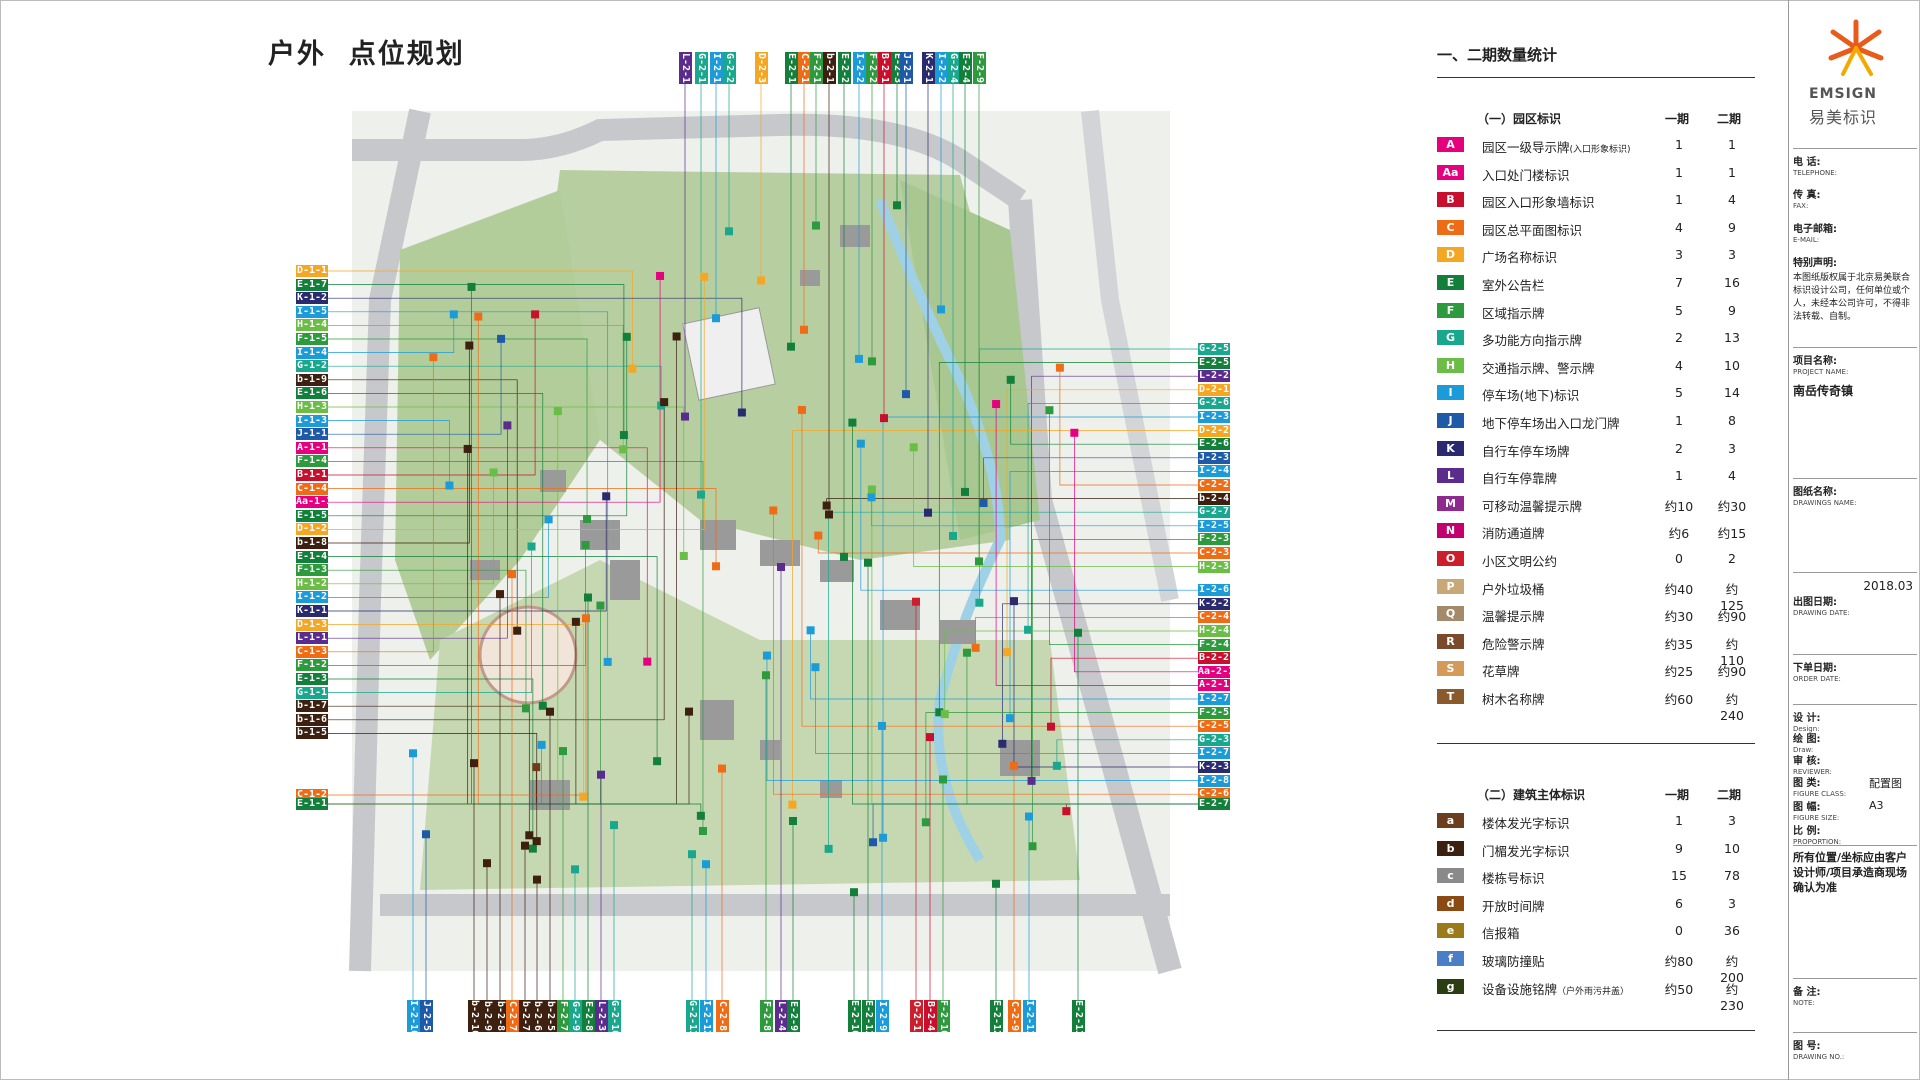  I want to click on sign-tag-b-2-9: b-2-9, so click(487, 1016).